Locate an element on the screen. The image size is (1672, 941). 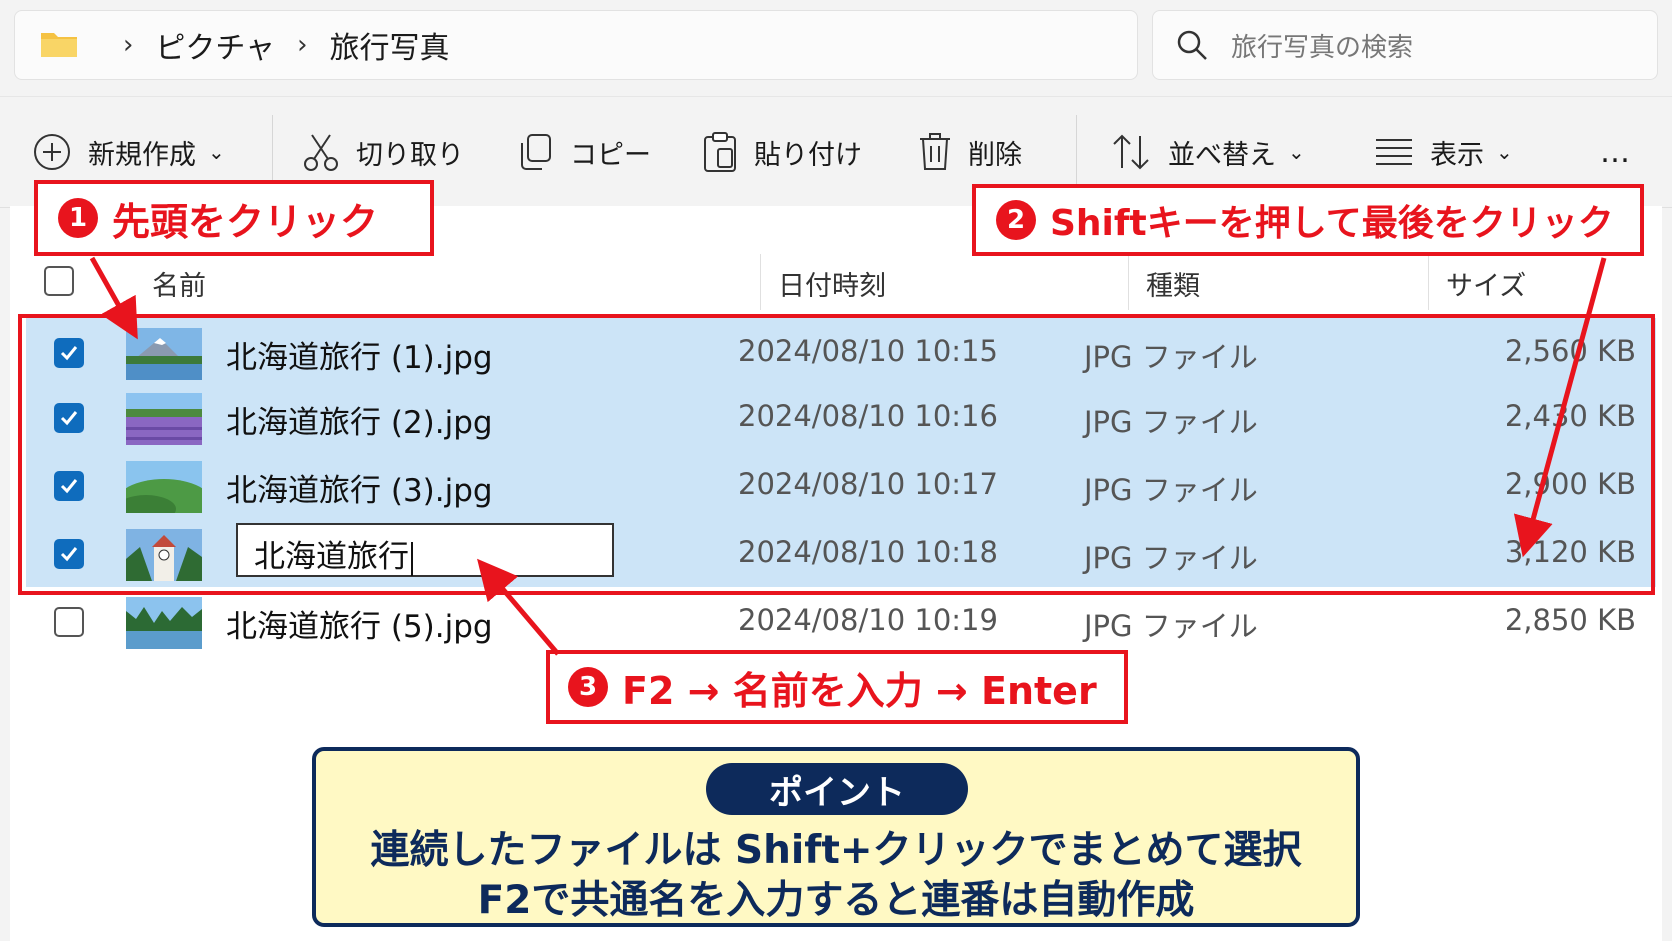
tip-badge: ポイント is located at coordinates (837, 789).